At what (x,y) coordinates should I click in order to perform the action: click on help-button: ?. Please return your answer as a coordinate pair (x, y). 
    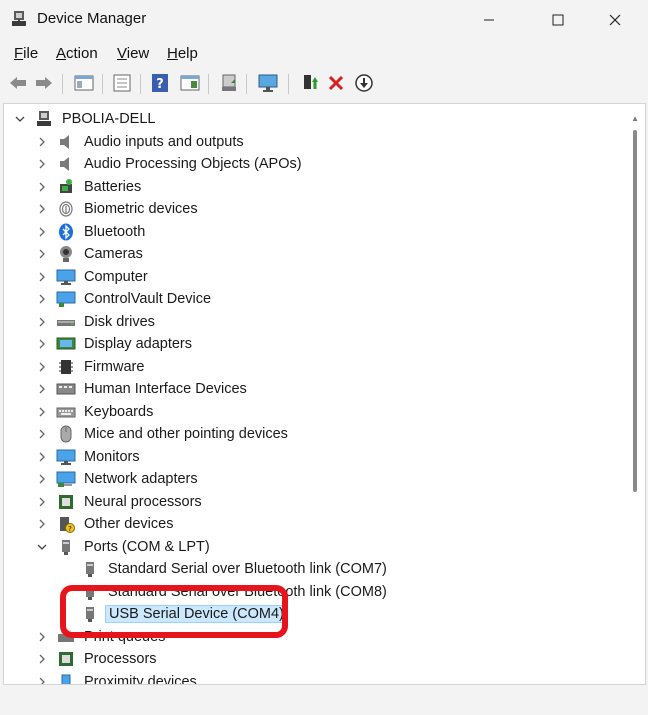
    Looking at the image, I should click on (160, 83).